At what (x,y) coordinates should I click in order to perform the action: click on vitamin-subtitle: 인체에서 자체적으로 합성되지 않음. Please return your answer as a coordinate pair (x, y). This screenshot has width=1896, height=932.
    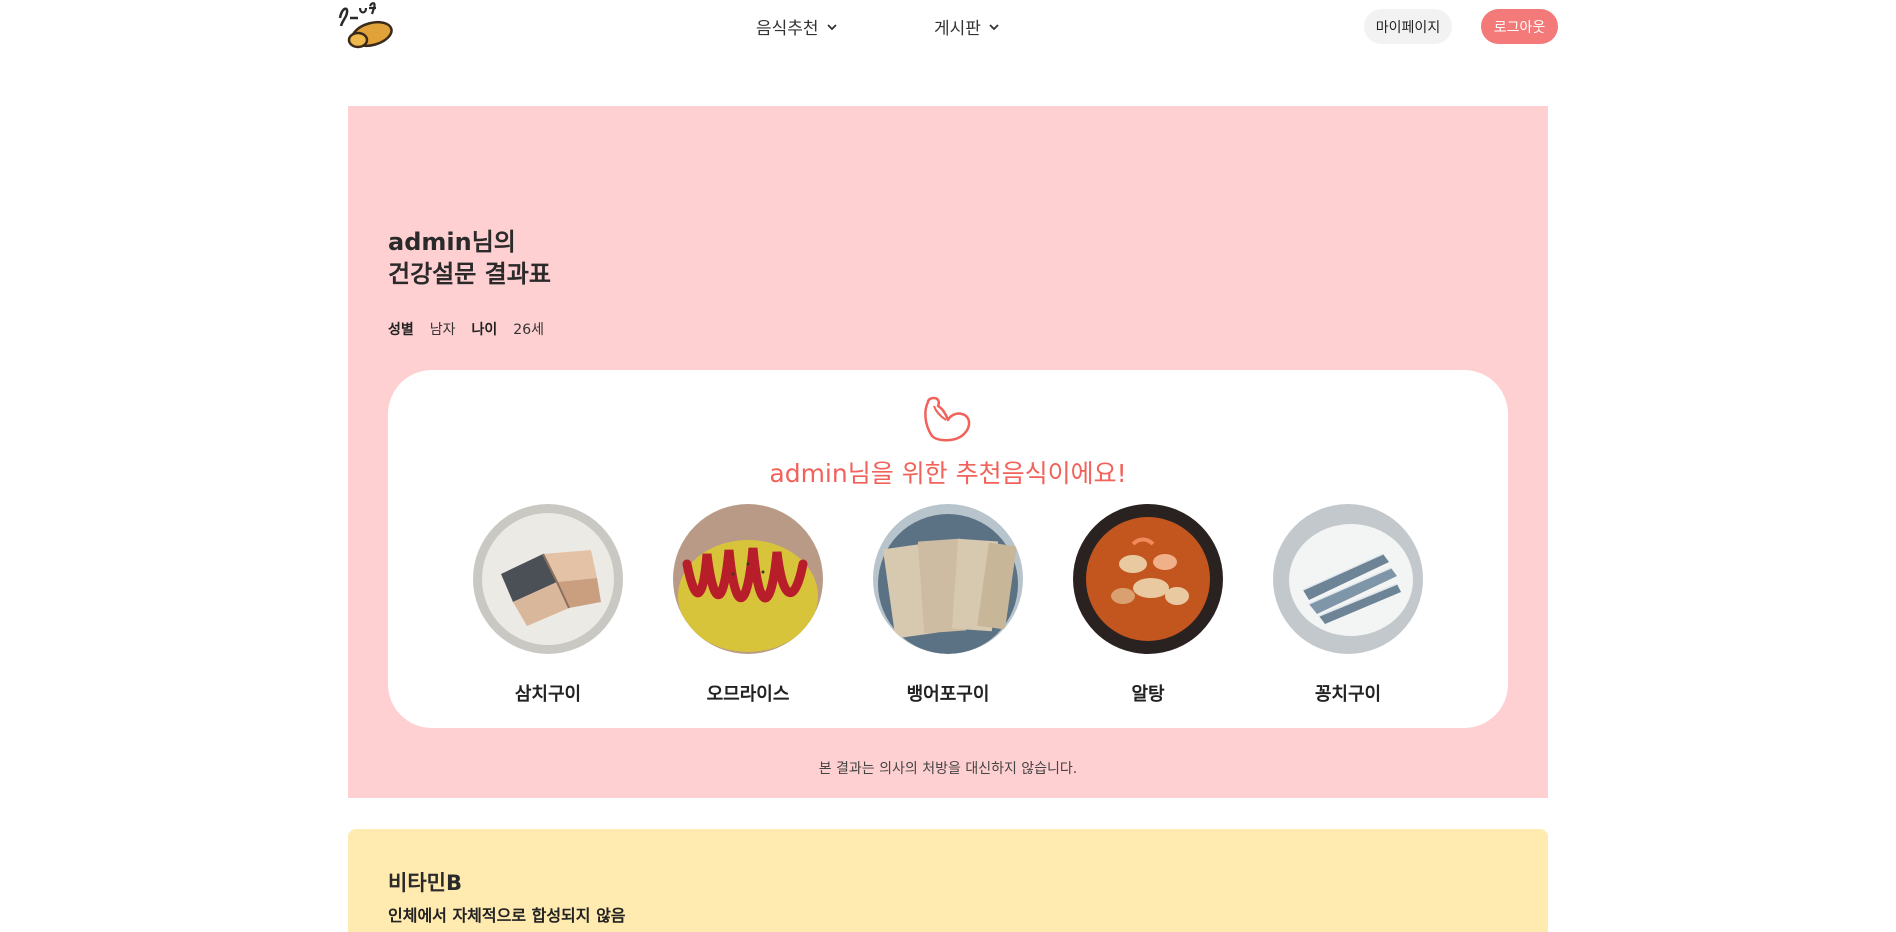
    Looking at the image, I should click on (507, 915).